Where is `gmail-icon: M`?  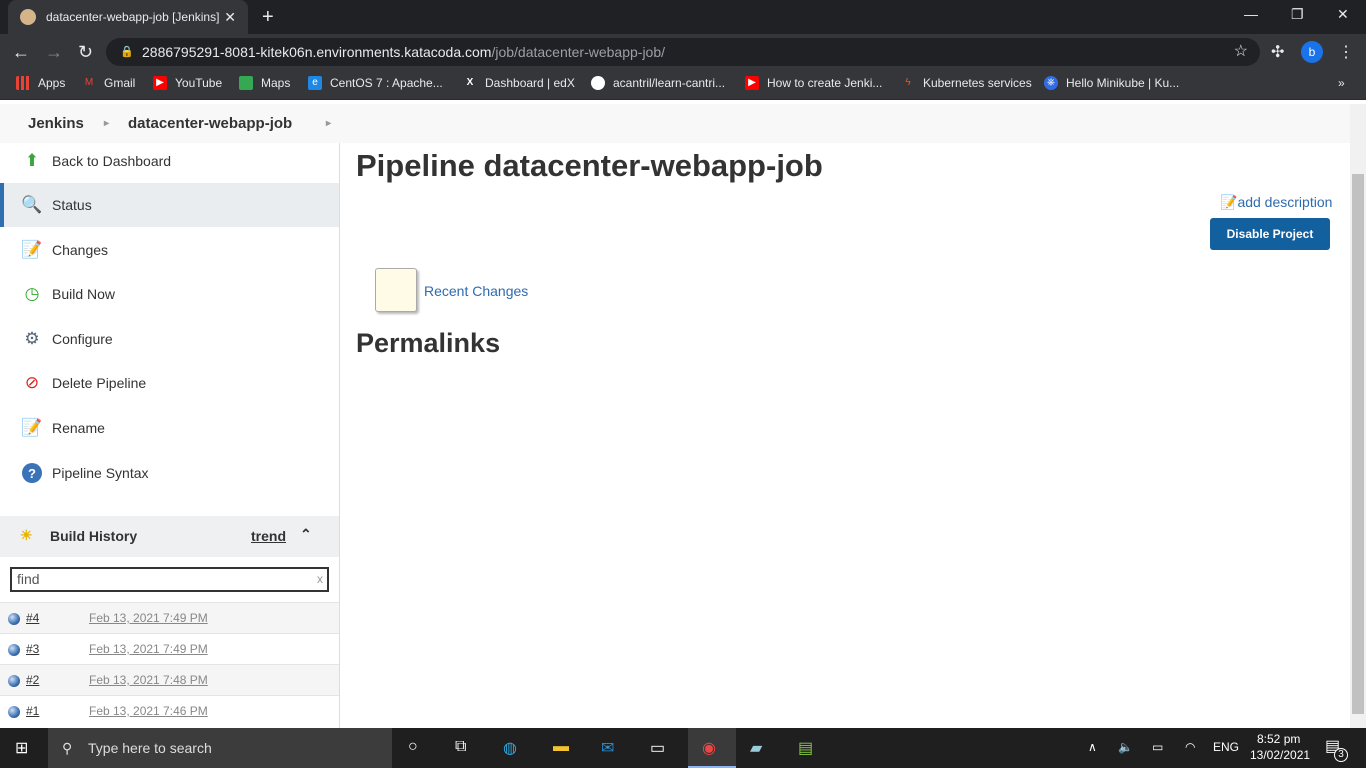
gmail-icon: M is located at coordinates (89, 82).